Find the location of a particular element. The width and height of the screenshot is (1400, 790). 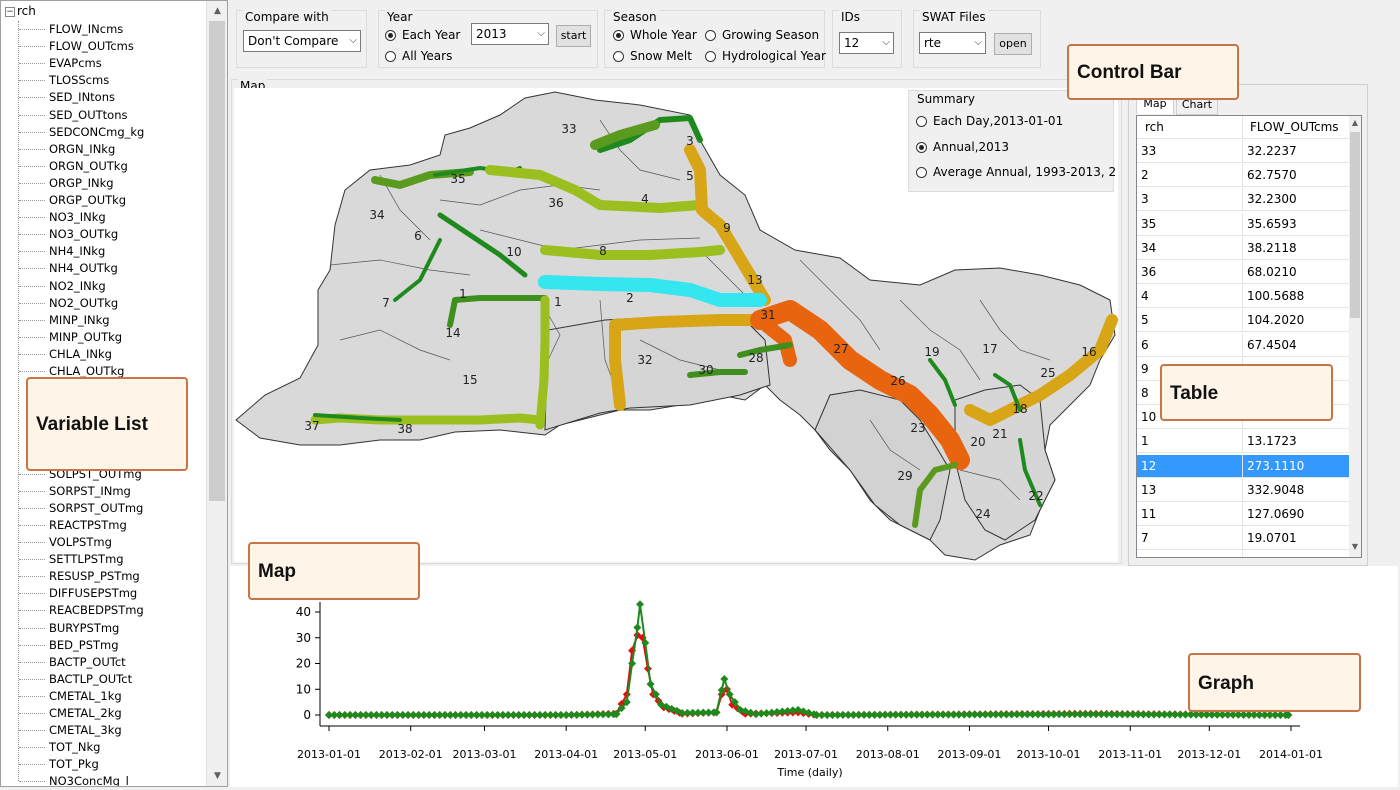

reach-label: 13 is located at coordinates (754, 280).